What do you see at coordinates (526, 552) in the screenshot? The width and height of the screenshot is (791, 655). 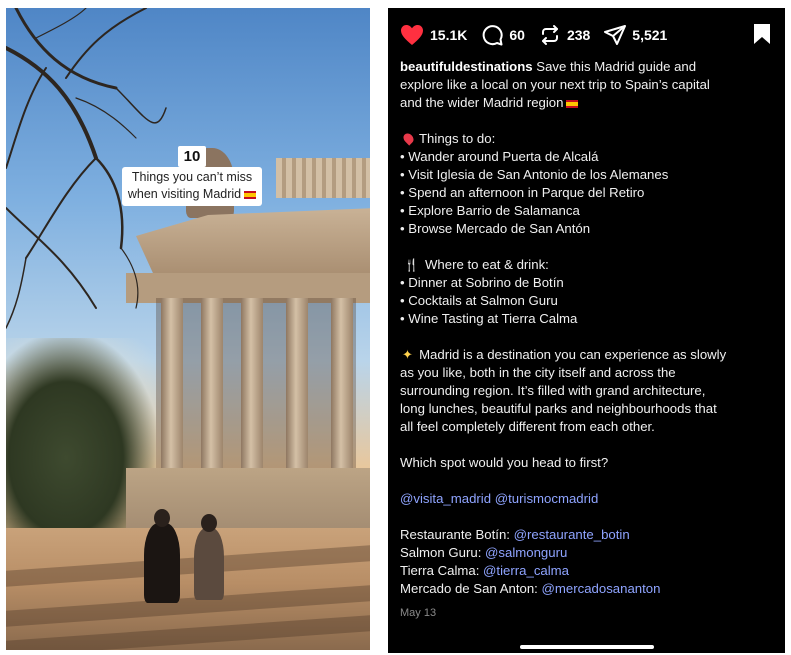 I see `mention-link: @salmonguru` at bounding box center [526, 552].